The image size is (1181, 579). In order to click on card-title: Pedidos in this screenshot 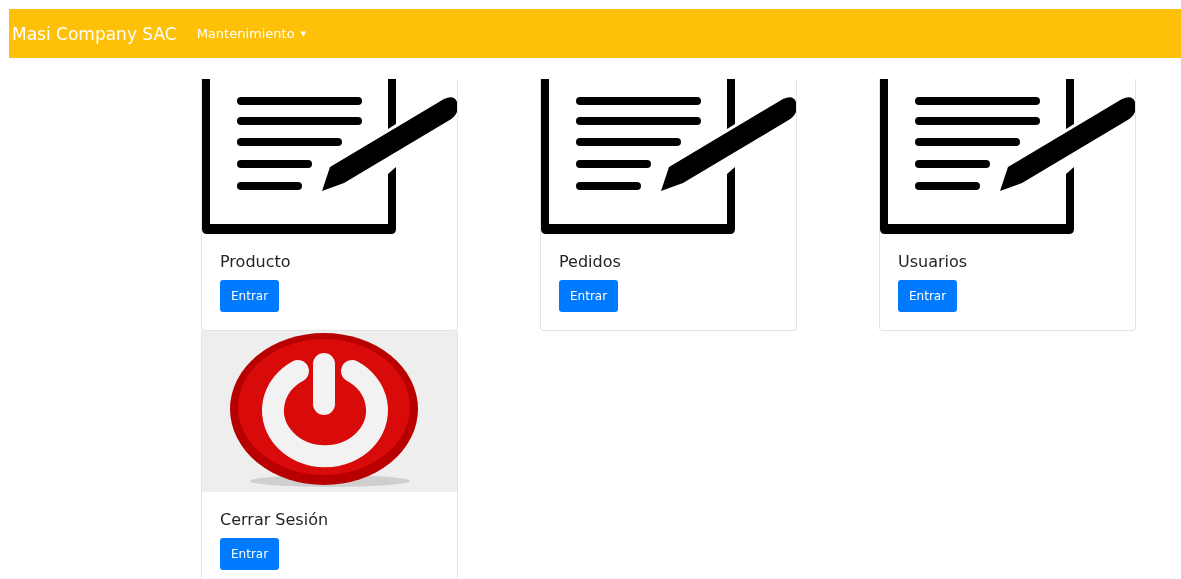, I will do `click(590, 261)`.